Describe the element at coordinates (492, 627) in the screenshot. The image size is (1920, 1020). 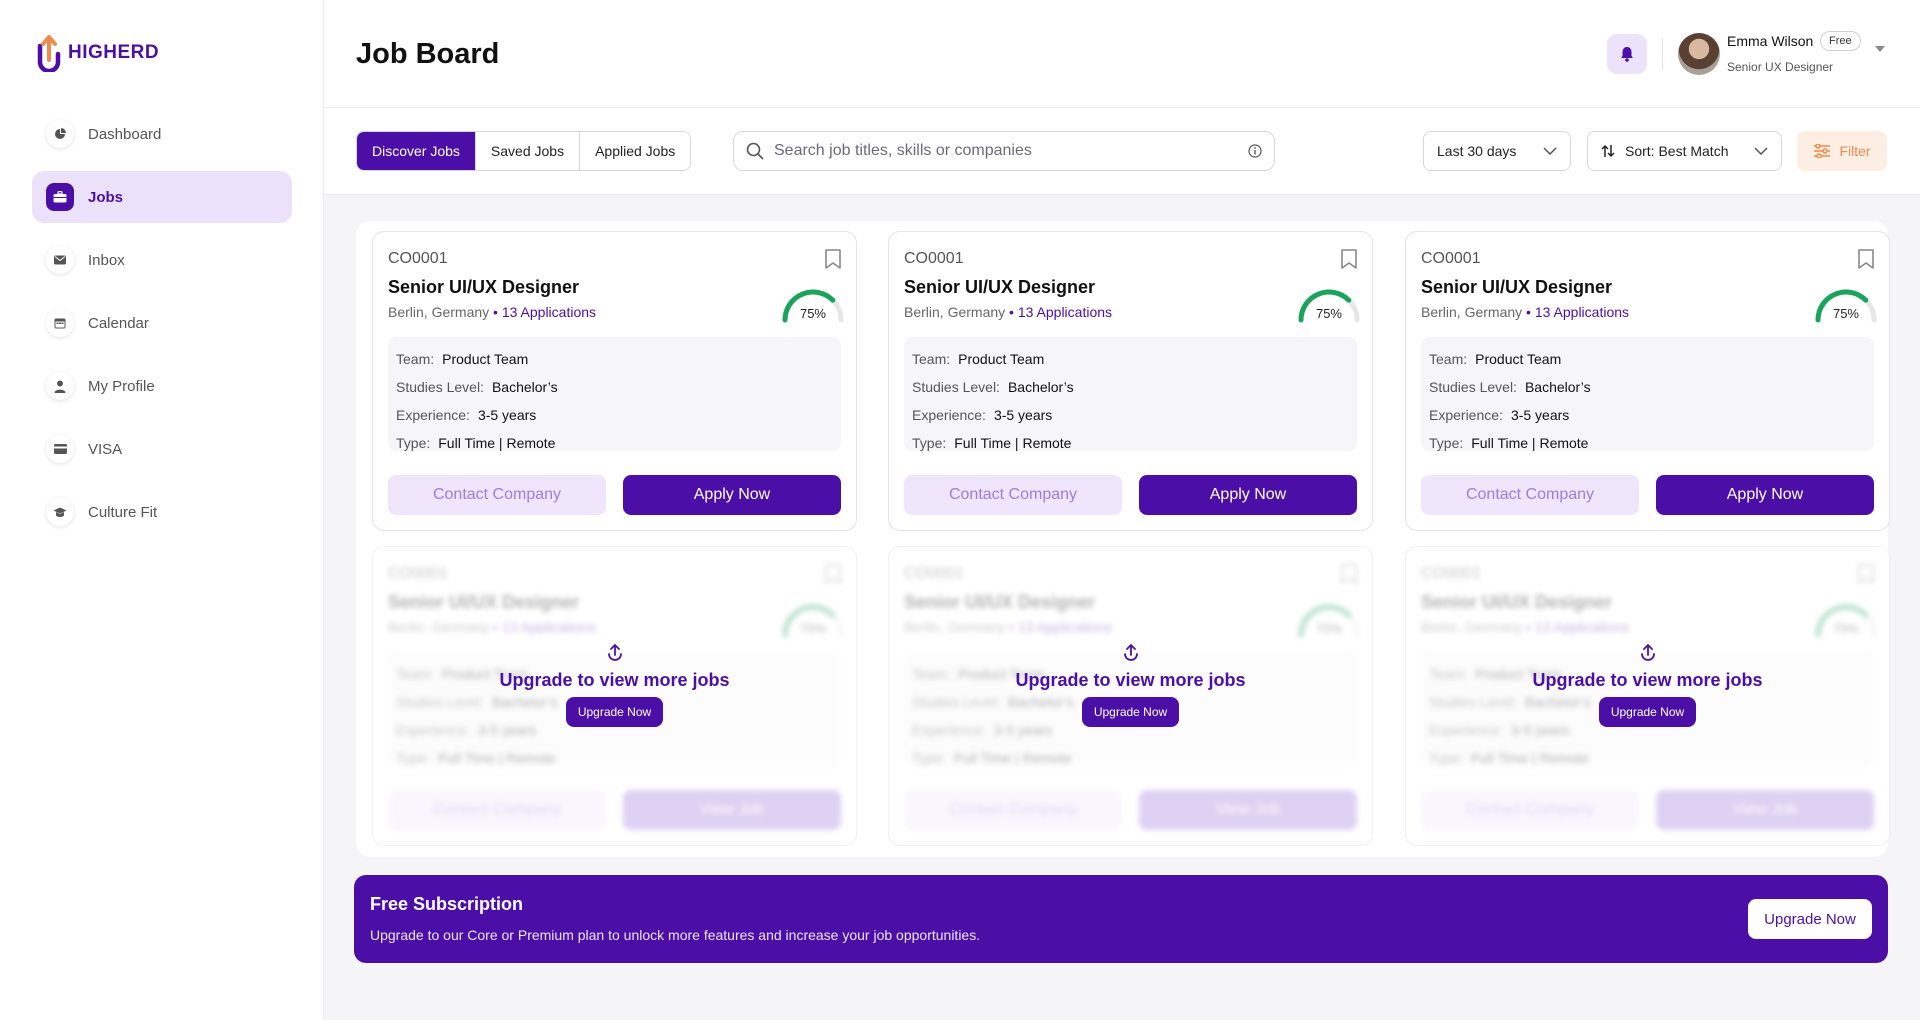
I see `job-location-line: Berlin, Germany • 13 Applications` at that location.